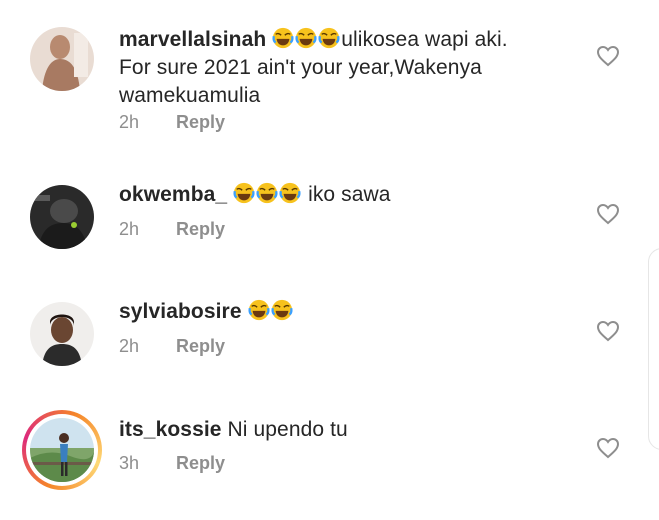 The image size is (659, 520). What do you see at coordinates (172, 463) in the screenshot?
I see `comment-meta: 3h Reply` at bounding box center [172, 463].